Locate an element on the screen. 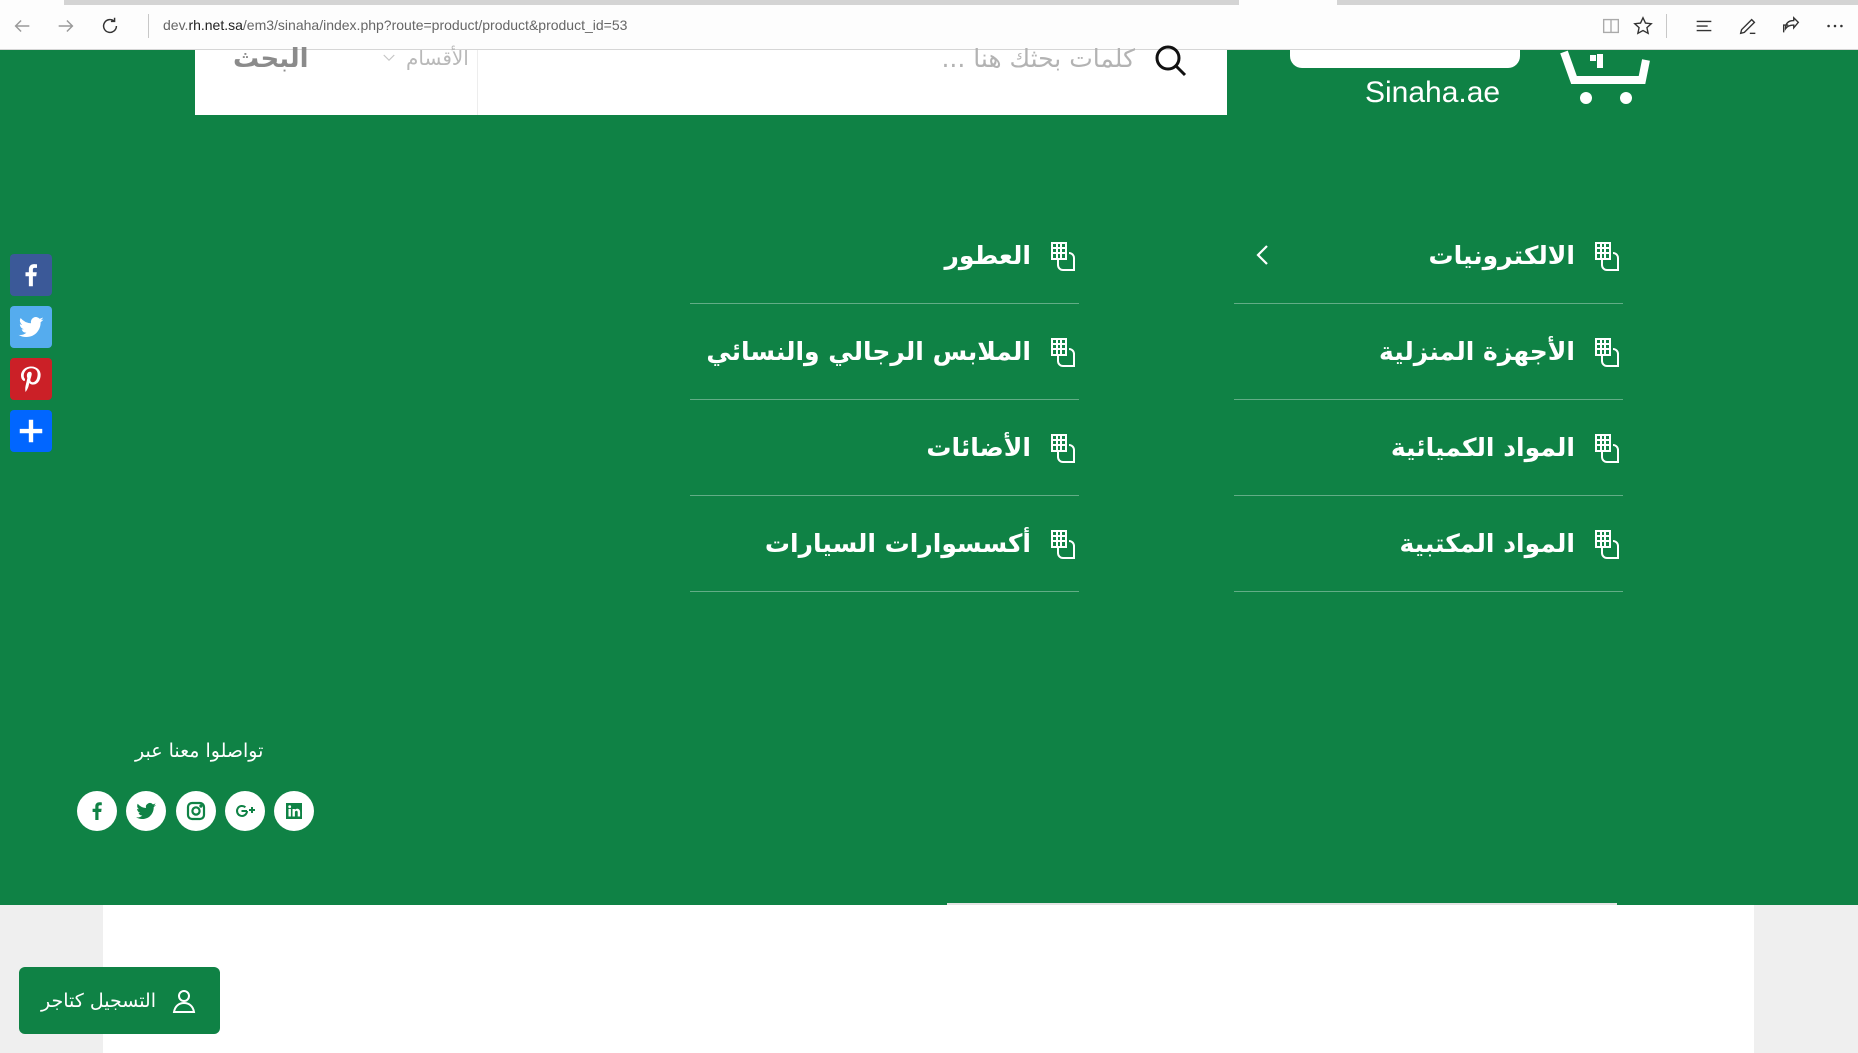 The width and height of the screenshot is (1858, 1053). logo-wordmark-shape is located at coordinates (1405, 59).